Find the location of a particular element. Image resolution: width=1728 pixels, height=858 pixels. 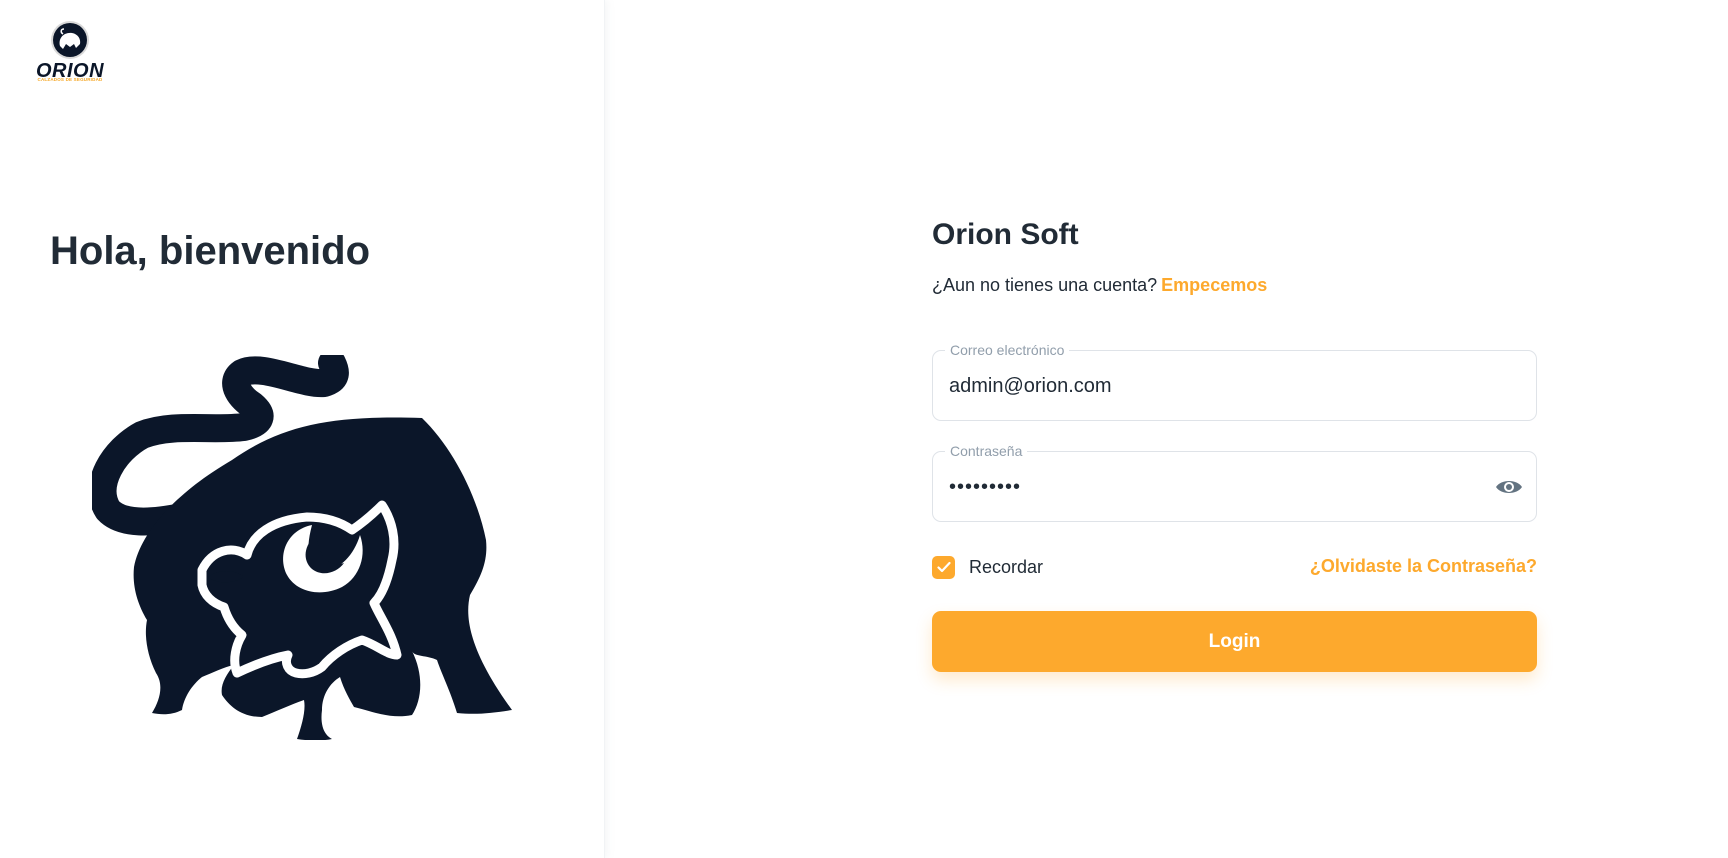

password-field: Contraseña is located at coordinates (1234, 482).